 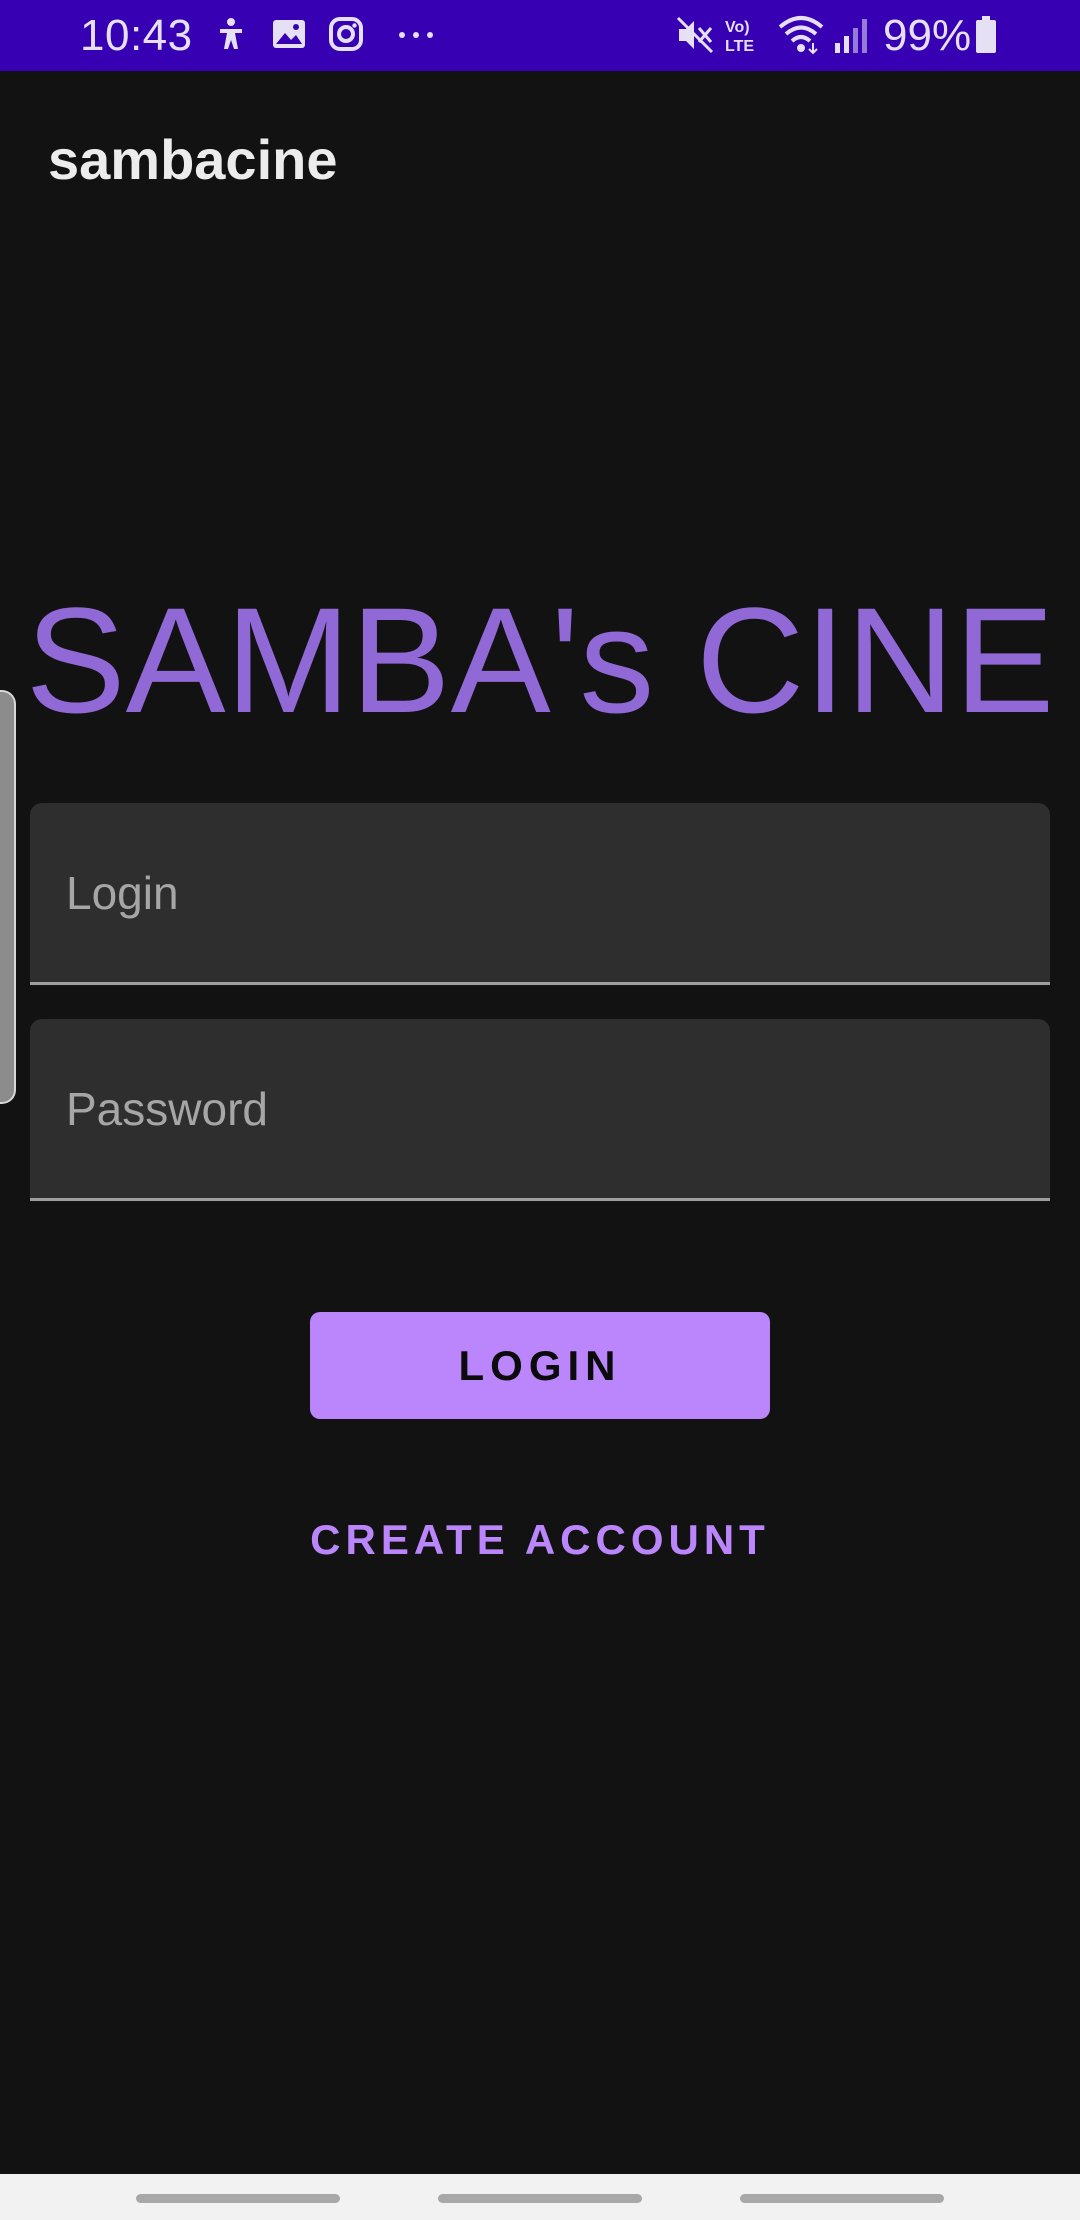 What do you see at coordinates (540, 1540) in the screenshot?
I see `create-account-button: CREATE ACCOUNT` at bounding box center [540, 1540].